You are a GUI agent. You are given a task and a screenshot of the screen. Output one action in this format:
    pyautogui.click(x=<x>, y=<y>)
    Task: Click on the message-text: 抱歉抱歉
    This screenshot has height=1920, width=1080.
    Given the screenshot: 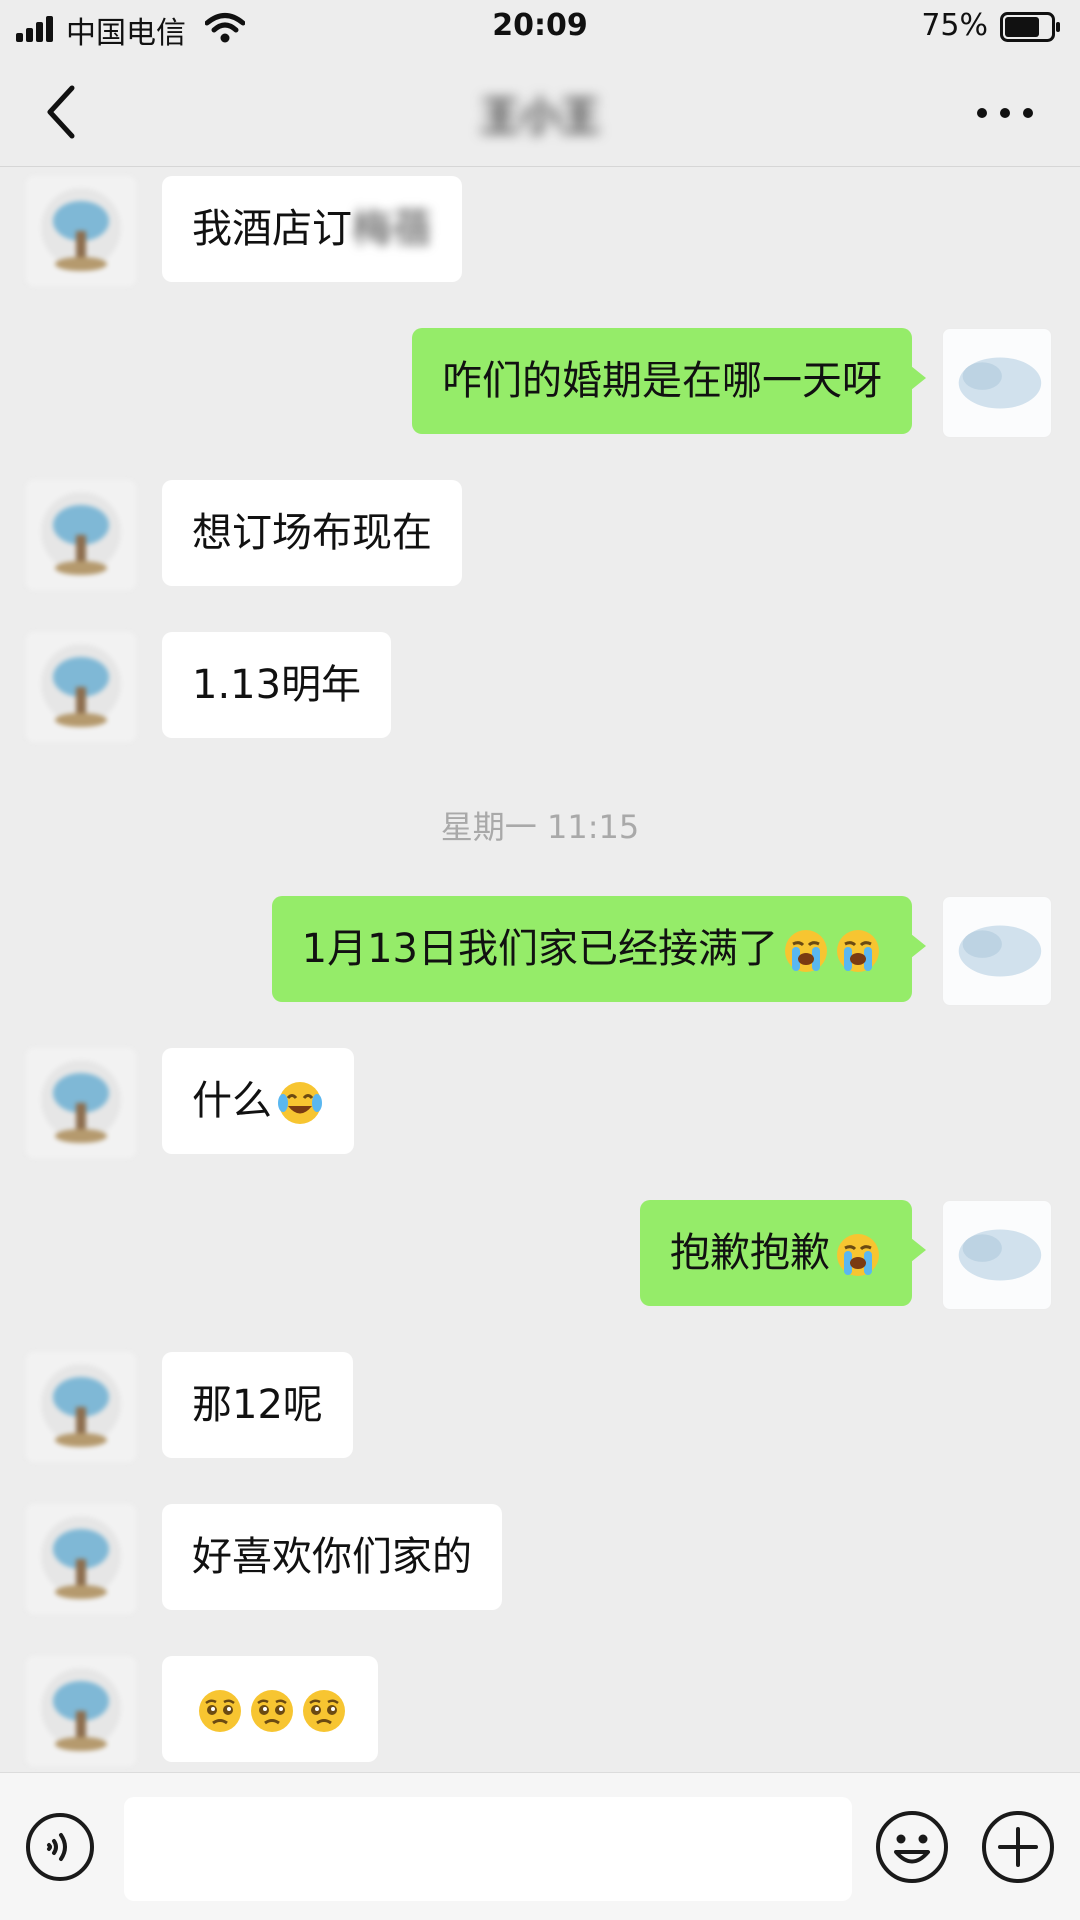 What is the action you would take?
    pyautogui.click(x=750, y=1253)
    